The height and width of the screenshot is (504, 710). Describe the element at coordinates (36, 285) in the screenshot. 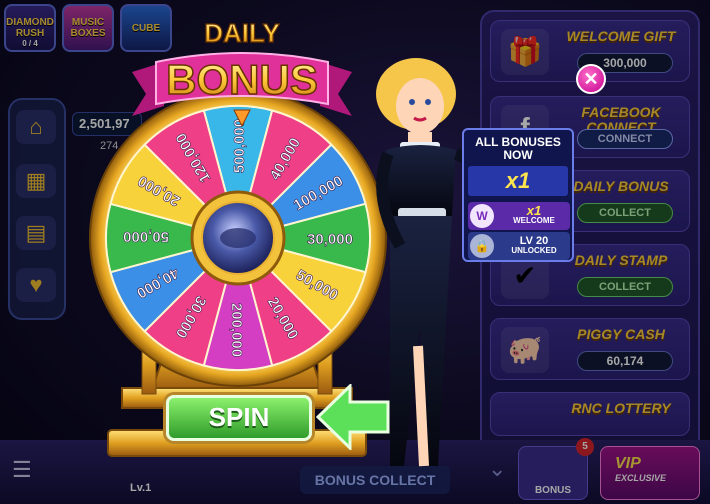

I see `heart-icon: ♥` at that location.